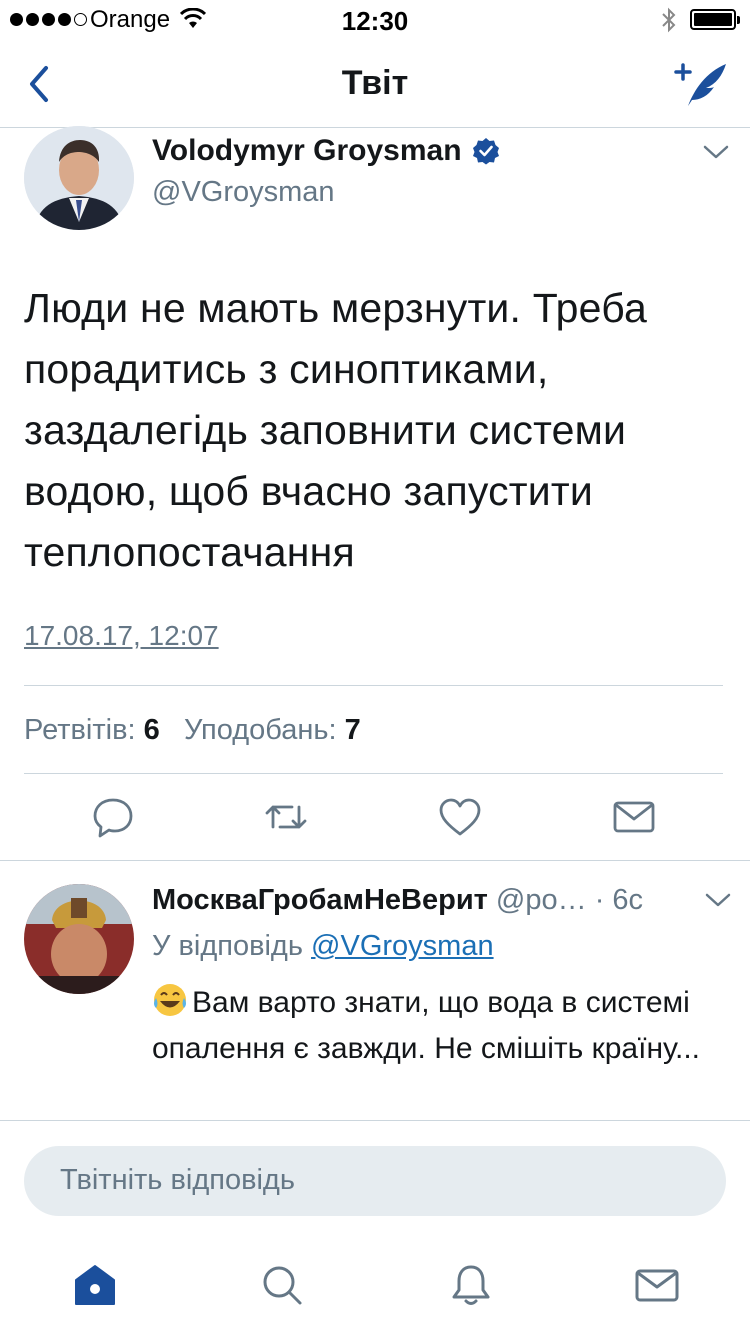  I want to click on tweet-stats: Ретвітів: 6 Уподобань: 7, so click(192, 730).